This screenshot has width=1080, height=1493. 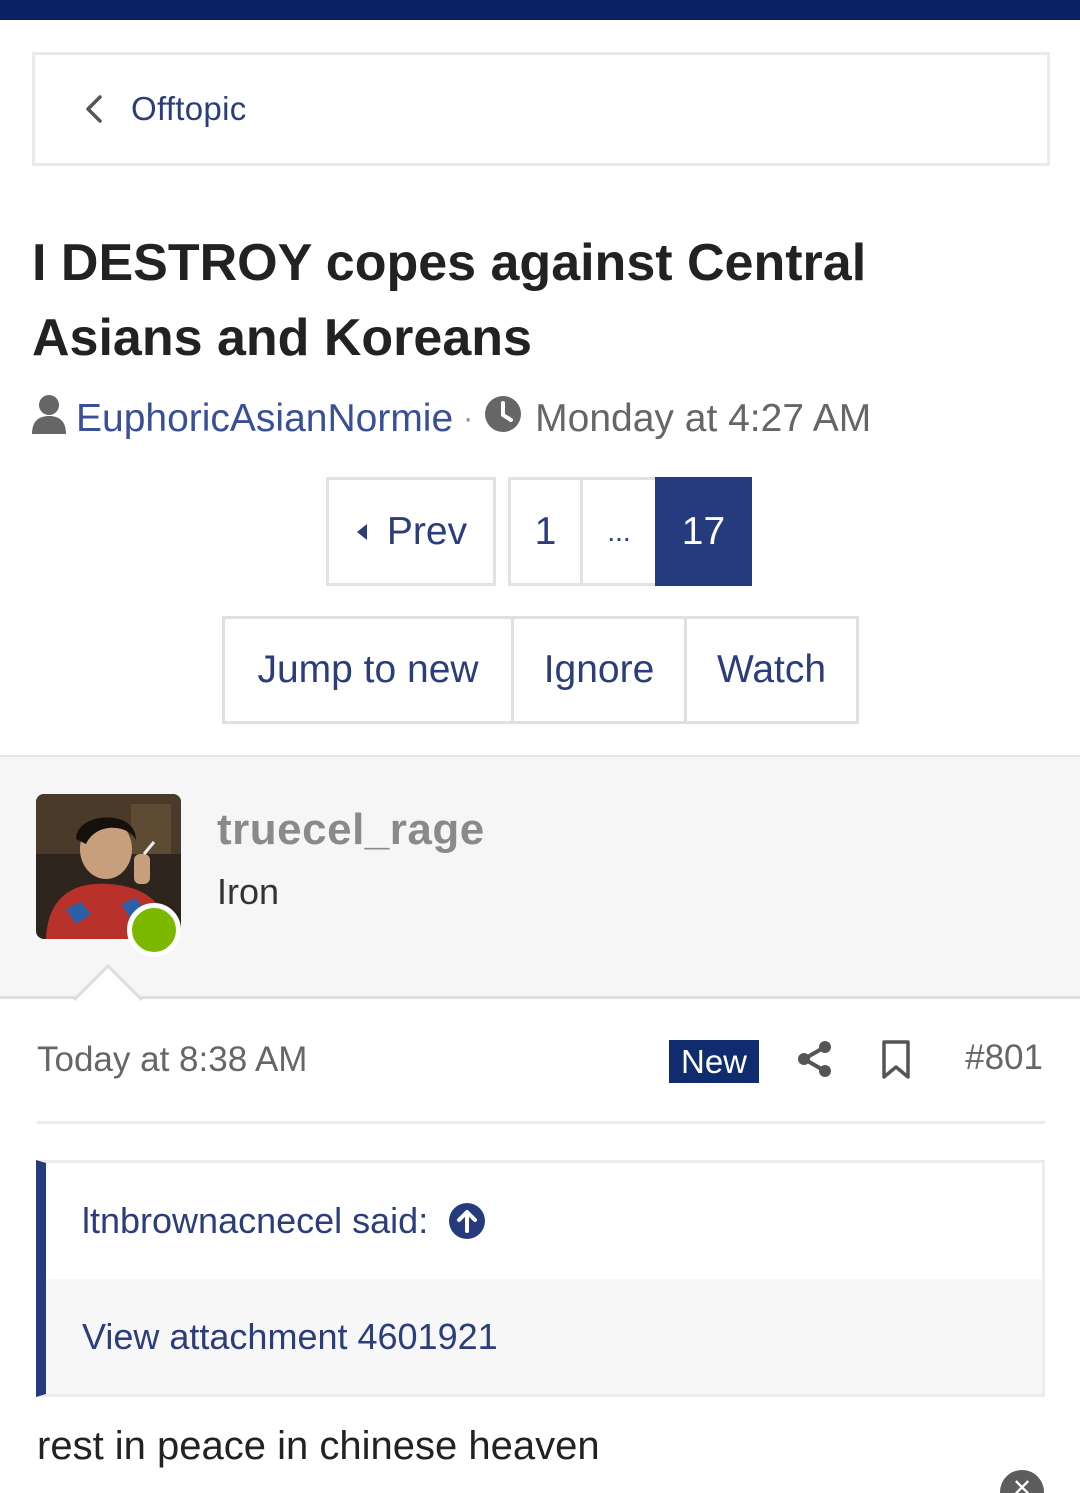 I want to click on thread-actions: Jump to new Ignore Watch, so click(x=540, y=670).